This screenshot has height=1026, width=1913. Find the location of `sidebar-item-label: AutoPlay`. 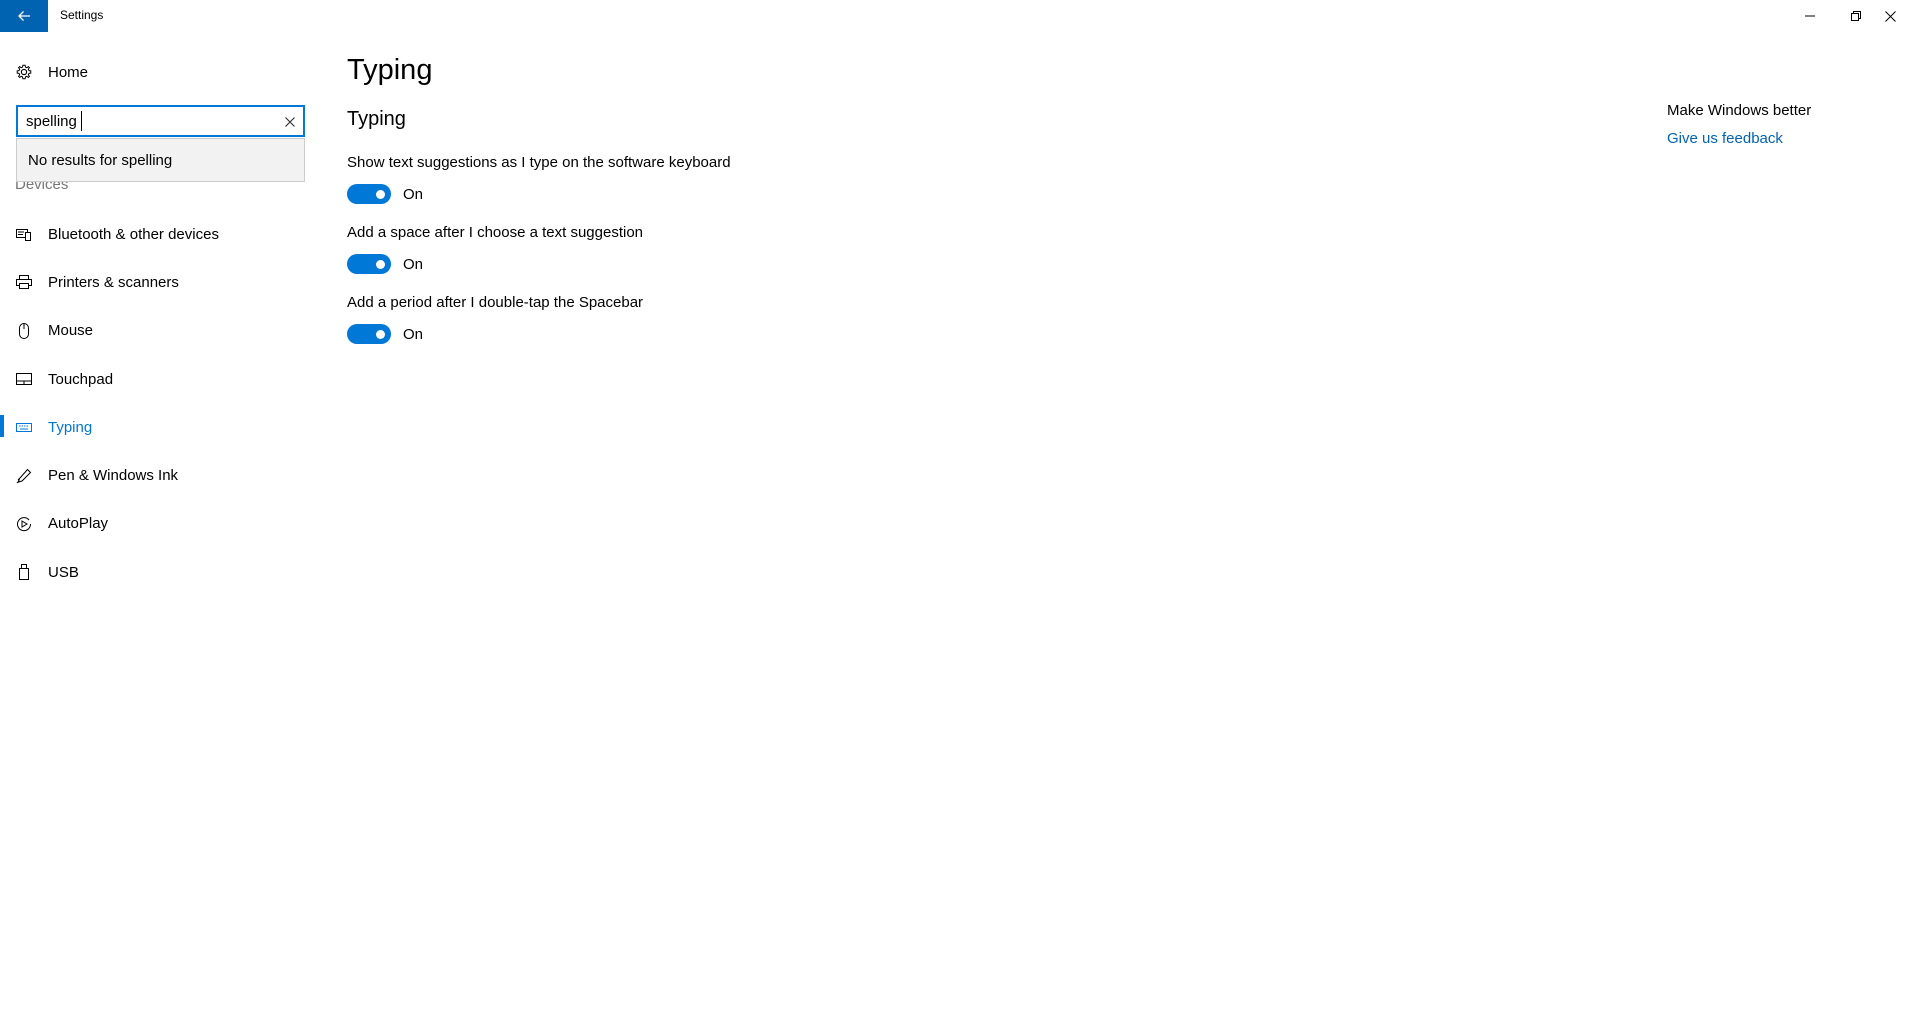

sidebar-item-label: AutoPlay is located at coordinates (78, 524).